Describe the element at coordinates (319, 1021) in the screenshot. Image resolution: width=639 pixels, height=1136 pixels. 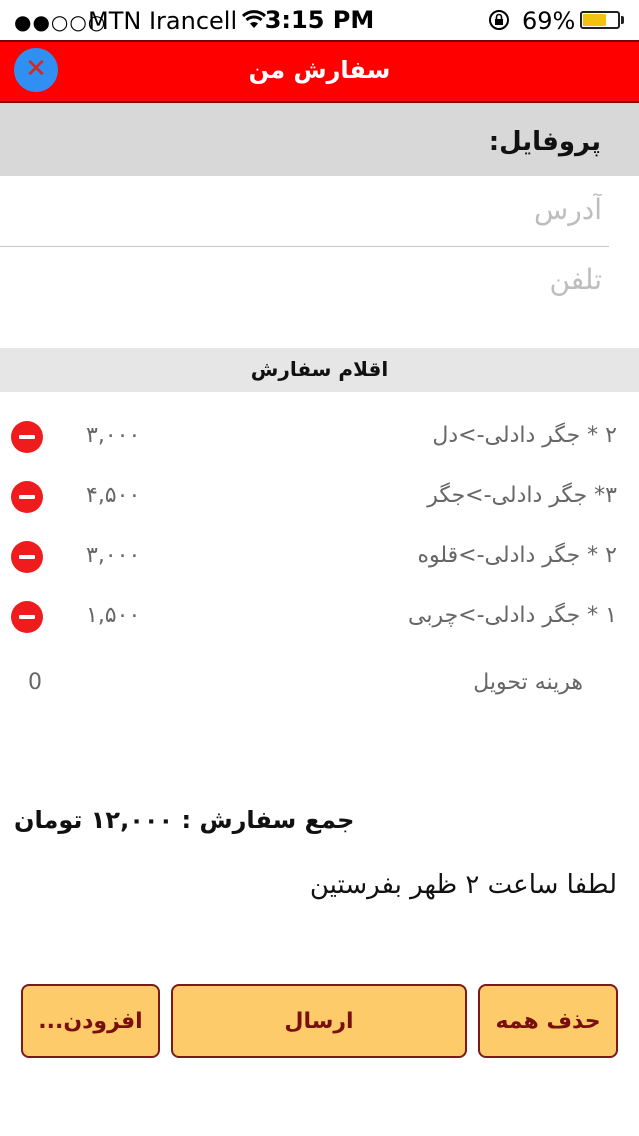
I see `send-button: ارسال` at that location.